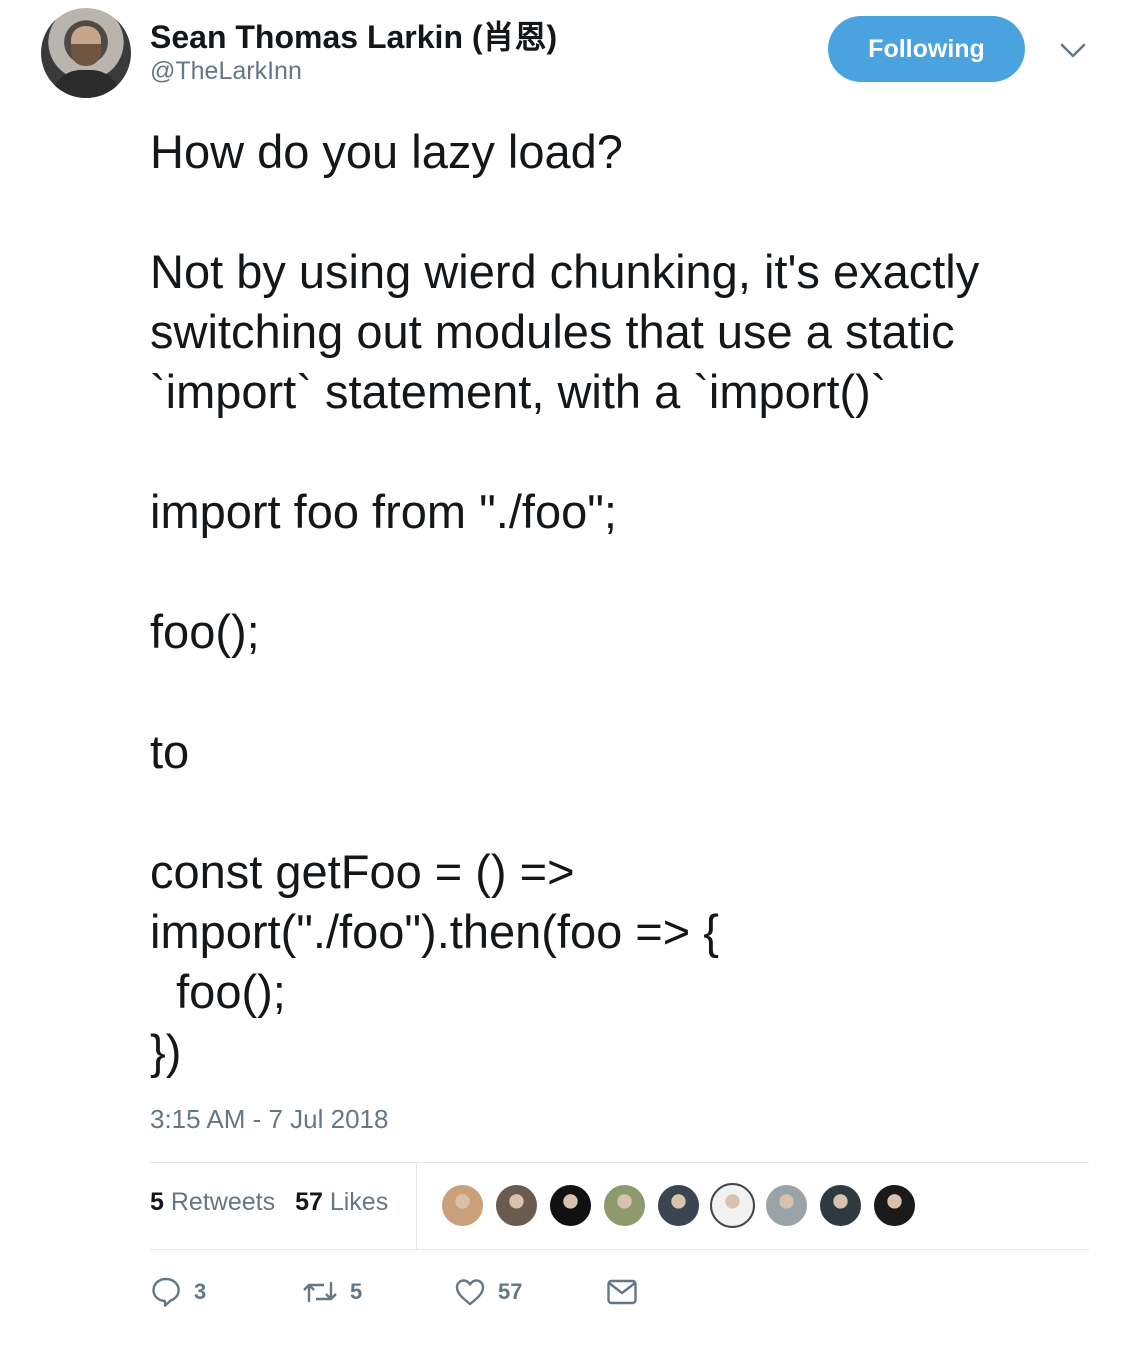 This screenshot has width=1141, height=1350. I want to click on chevron-down-icon, so click(1073, 50).